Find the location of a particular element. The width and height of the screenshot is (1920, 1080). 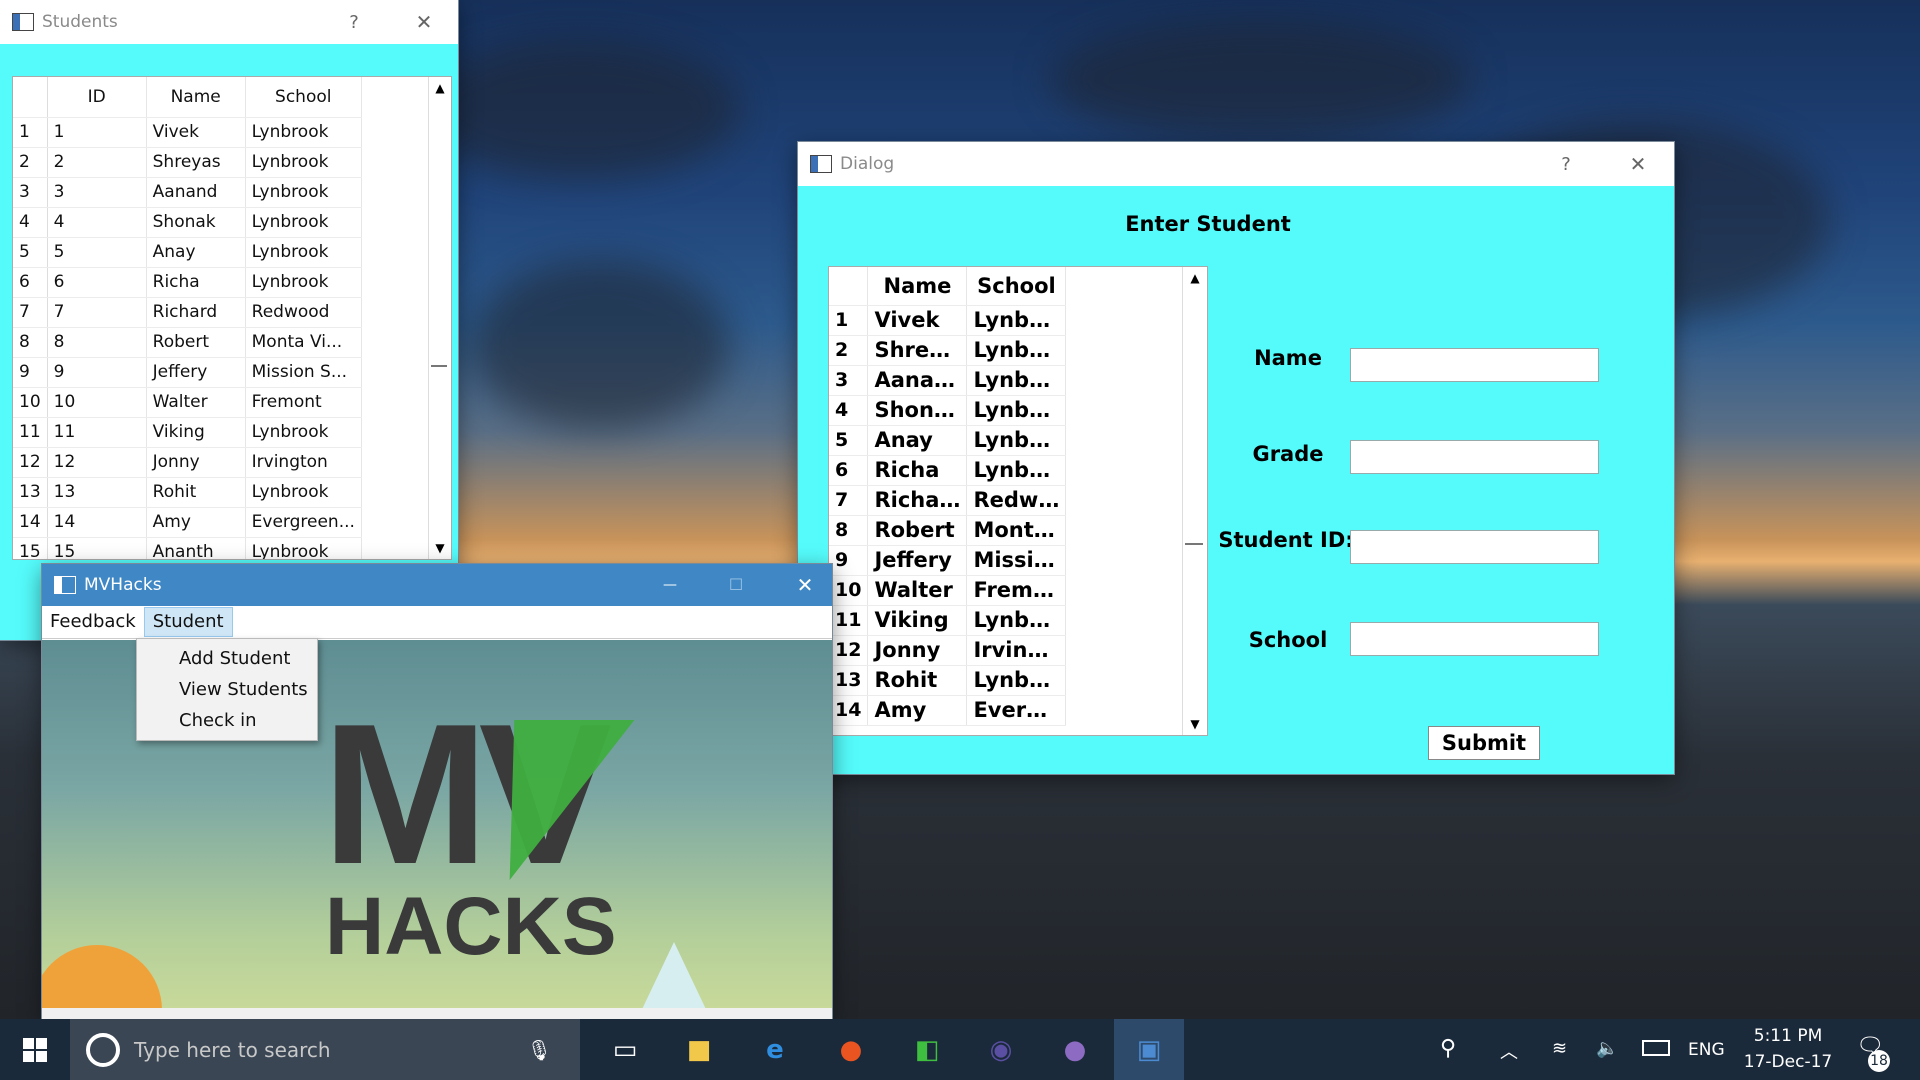

python-app-icon: ▣ is located at coordinates (1149, 1049).